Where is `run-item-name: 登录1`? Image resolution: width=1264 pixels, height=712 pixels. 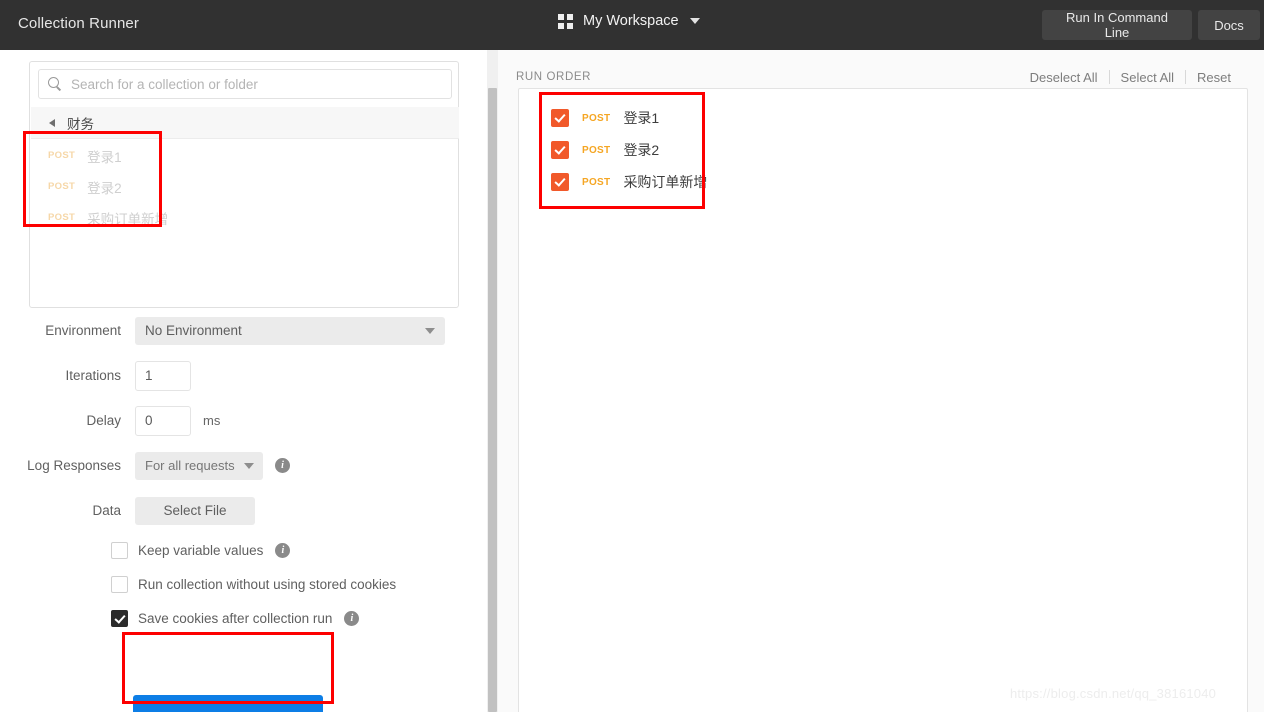 run-item-name: 登录1 is located at coordinates (641, 118).